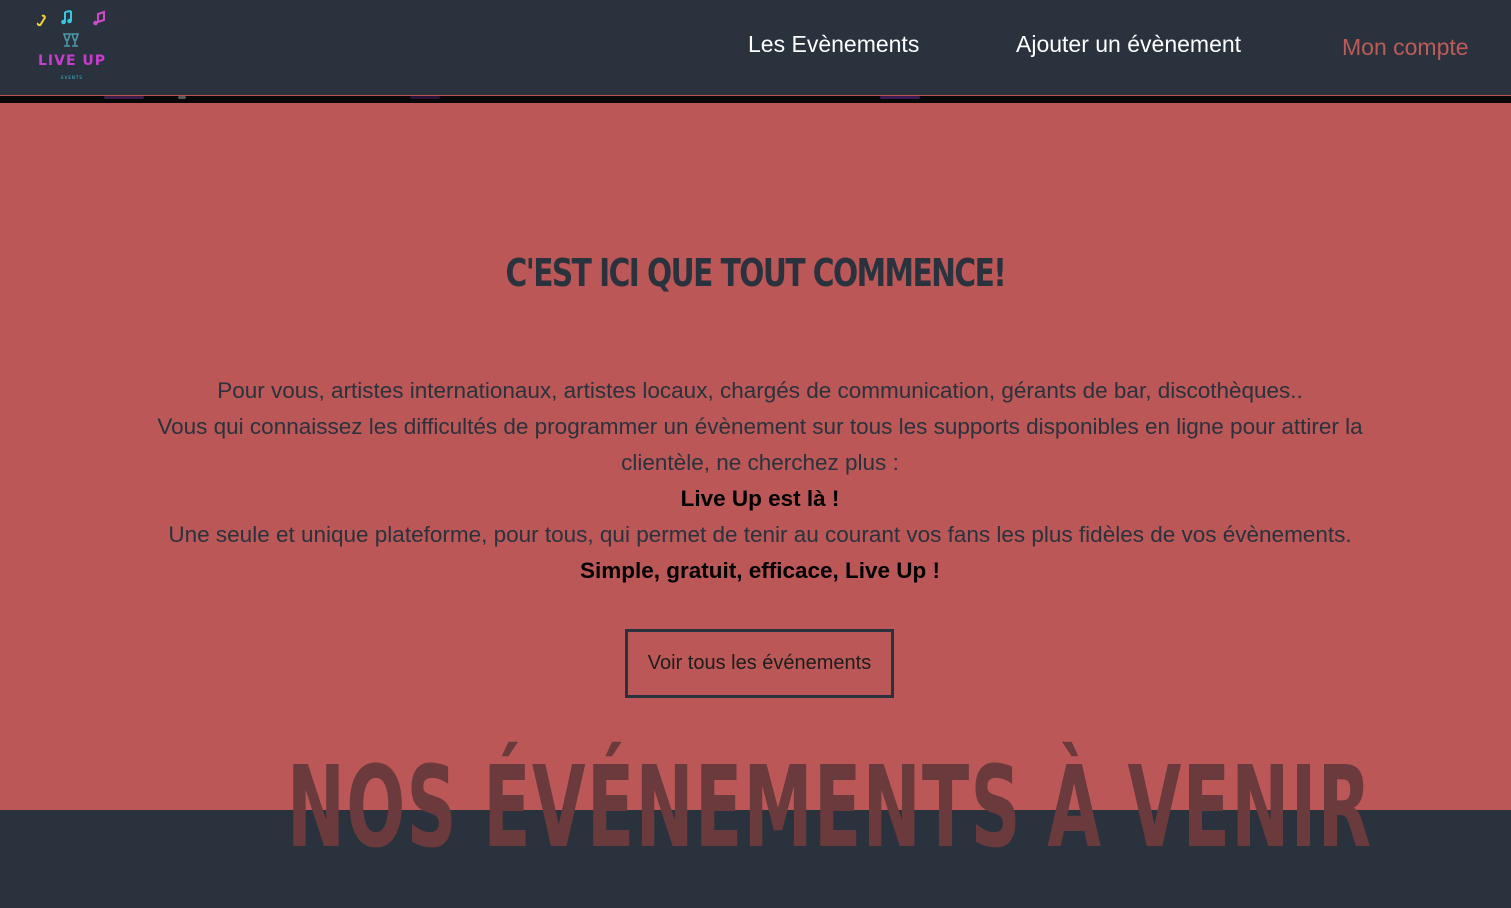 This screenshot has height=908, width=1511. What do you see at coordinates (71, 40) in the screenshot?
I see `cocktail-glasses-icon` at bounding box center [71, 40].